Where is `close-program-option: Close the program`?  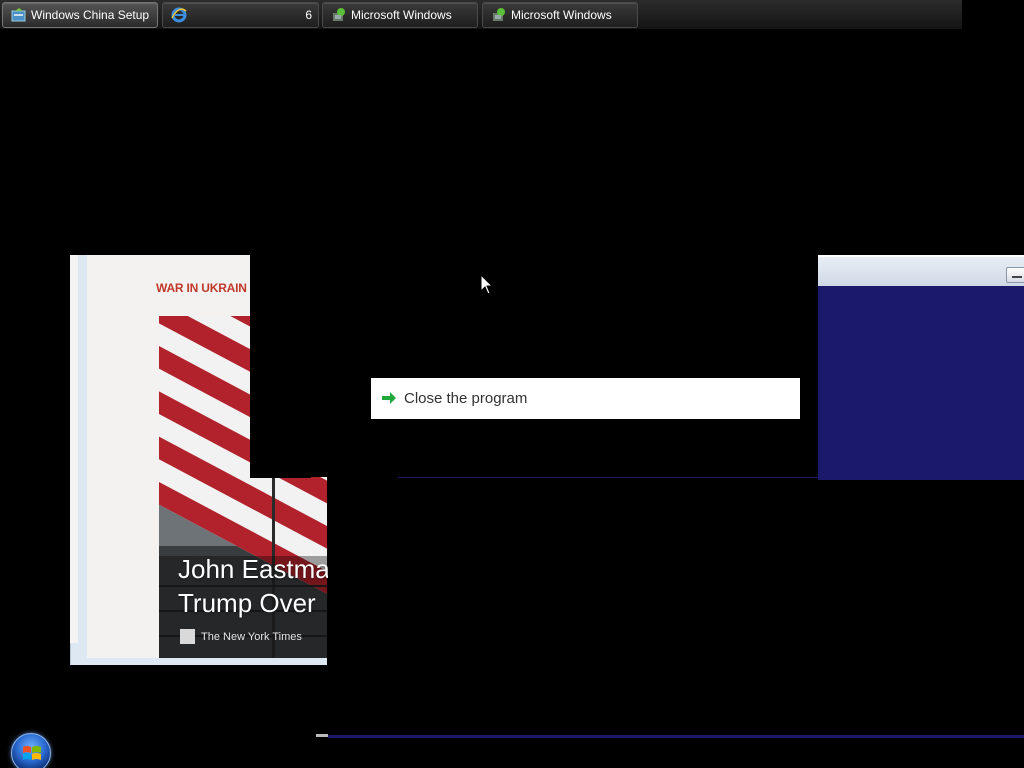 close-program-option: Close the program is located at coordinates (585, 398).